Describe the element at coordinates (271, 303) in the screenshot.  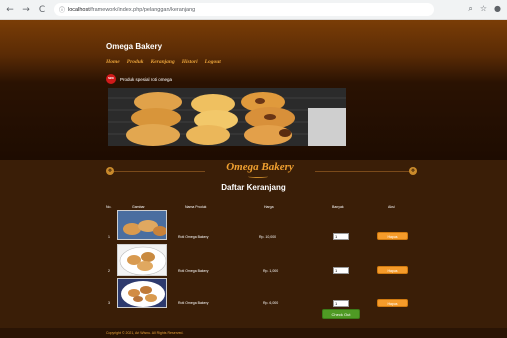
I see `product-price: Rp. 6,000` at that location.